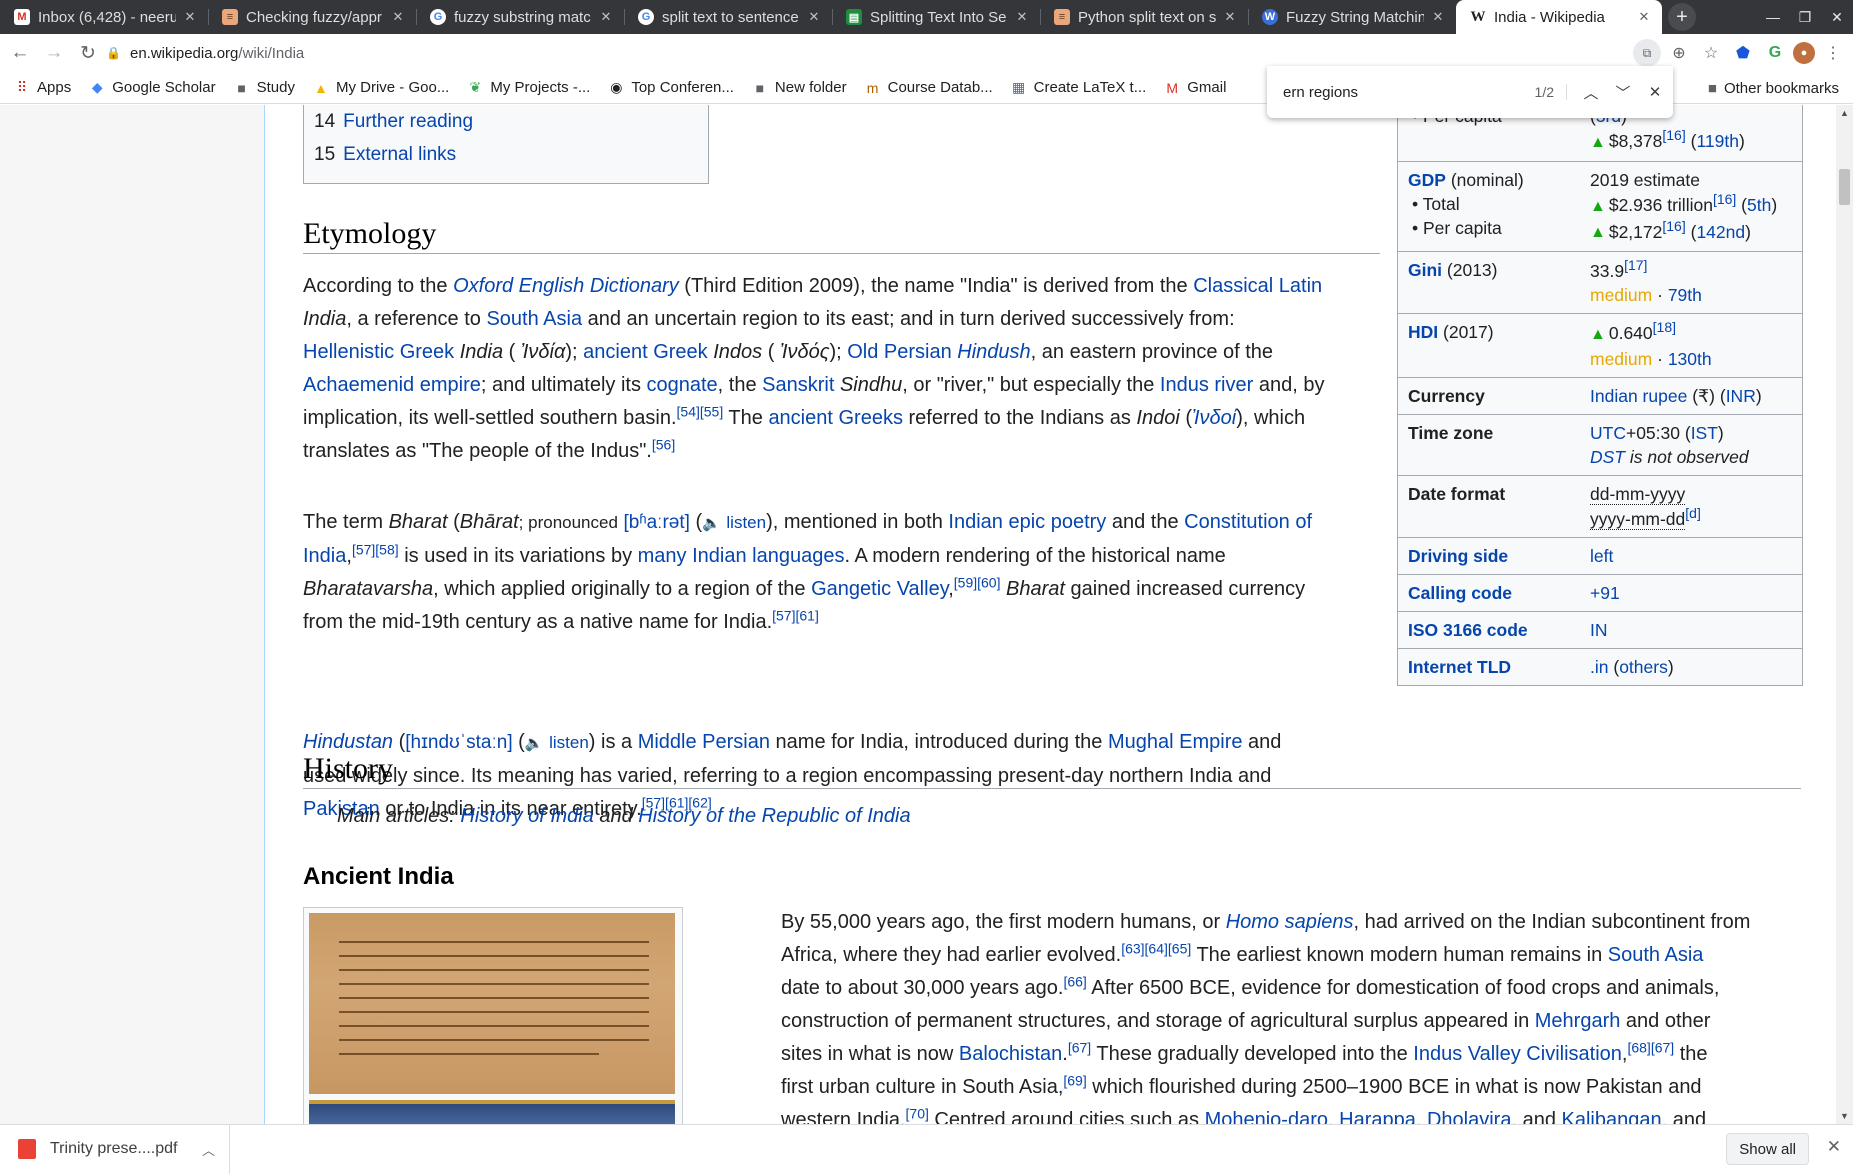  What do you see at coordinates (1248, 522) in the screenshot?
I see `link-constitution-of-india: Constitution of` at bounding box center [1248, 522].